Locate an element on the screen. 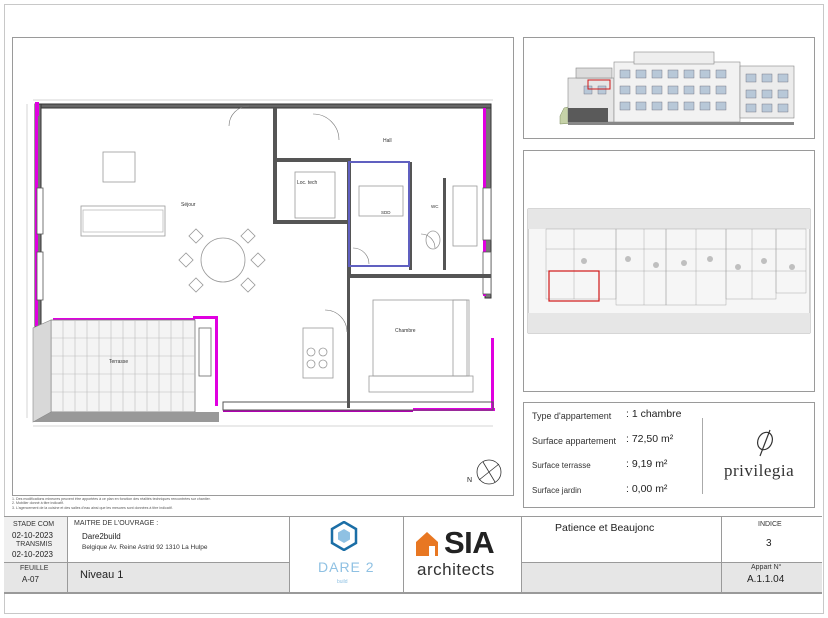 This screenshot has height=618, width=828. site-plan-panel is located at coordinates (669, 271).